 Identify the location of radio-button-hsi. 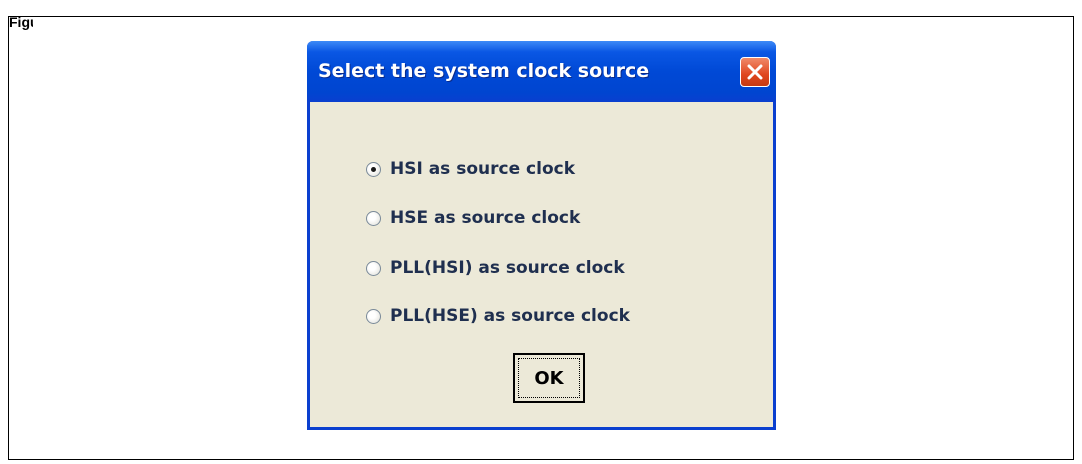
(373, 169).